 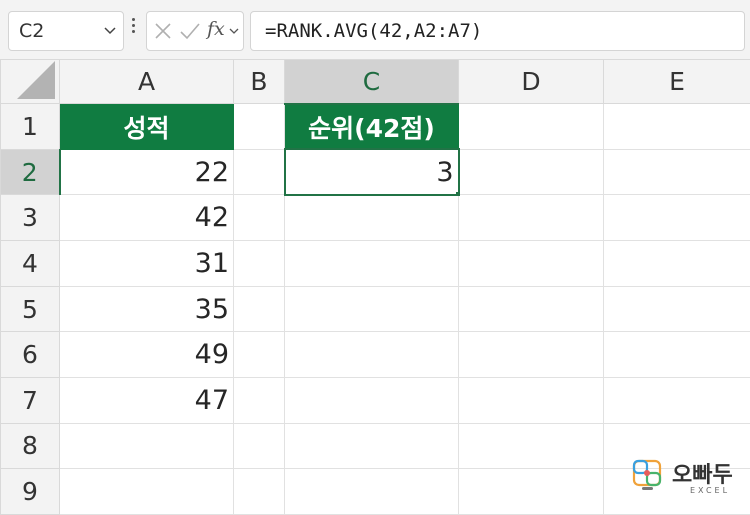 I want to click on row-header-6: 6, so click(x=30, y=354).